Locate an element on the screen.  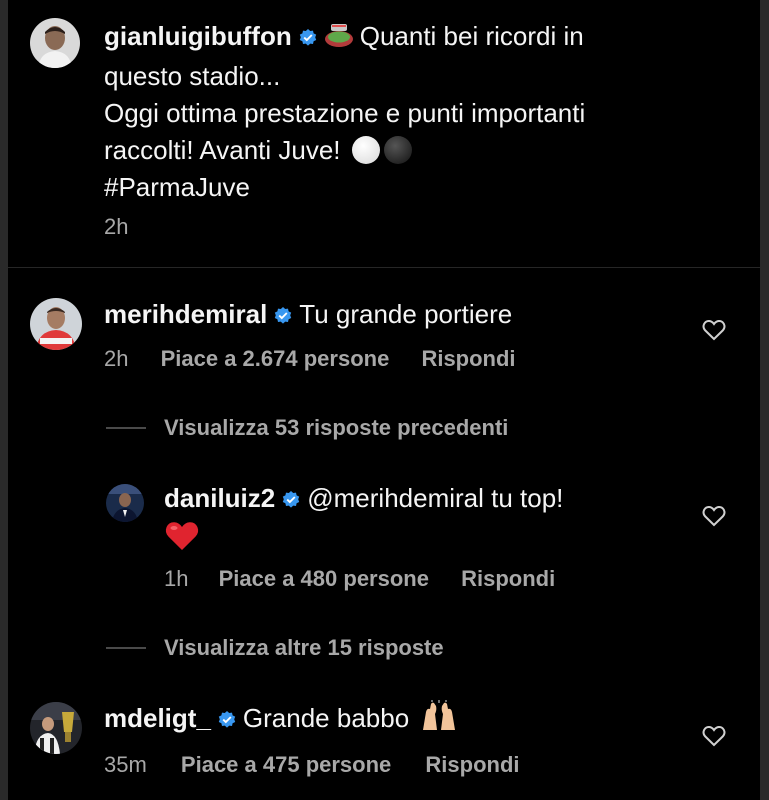
stadium-emoji is located at coordinates (339, 39).